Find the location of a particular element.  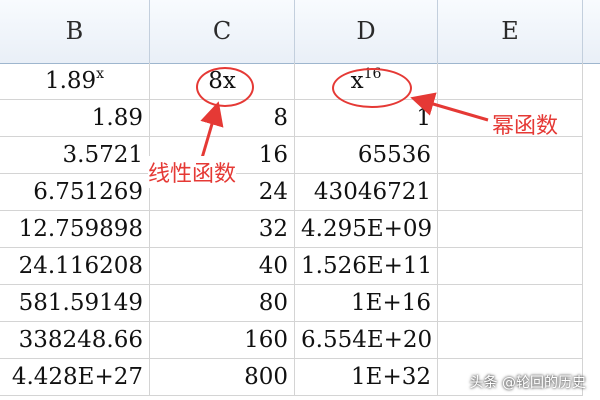

power-function-label: 幂函数 is located at coordinates (525, 126).